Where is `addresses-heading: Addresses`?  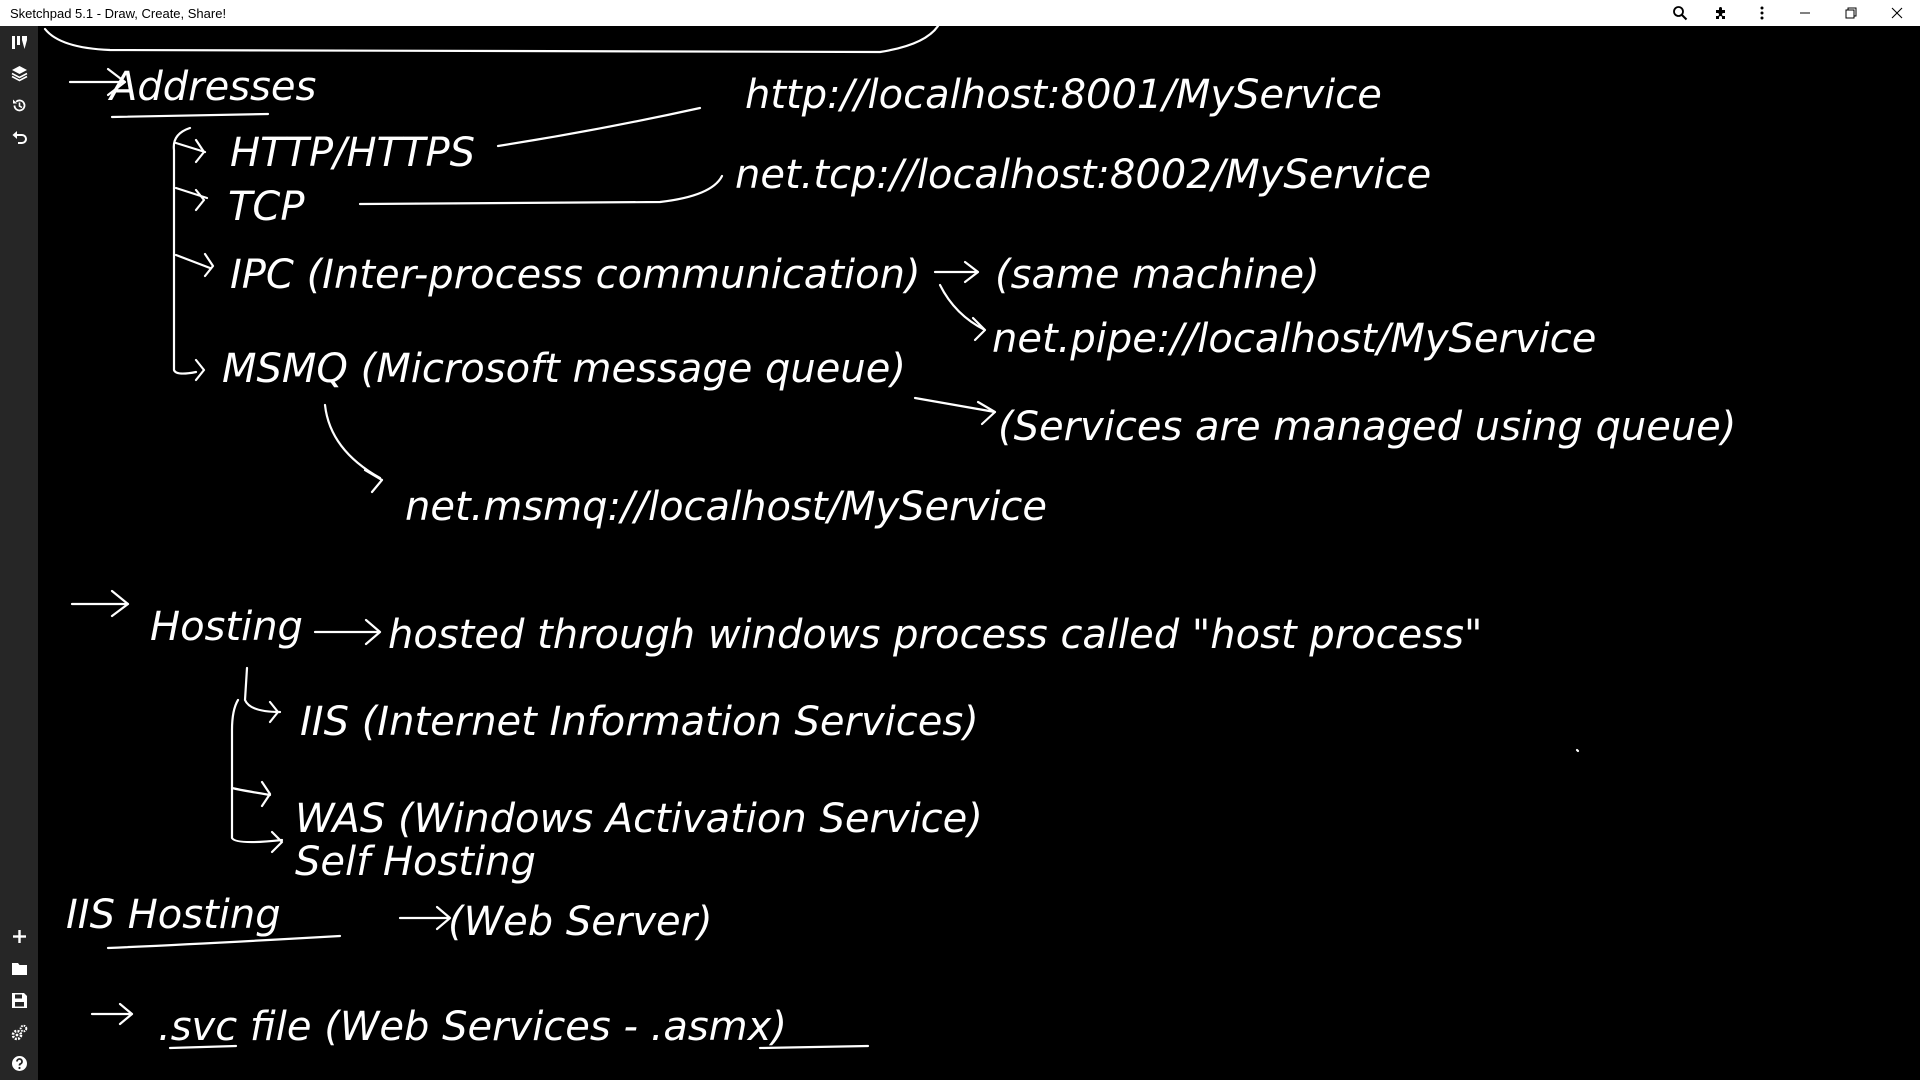 addresses-heading: Addresses is located at coordinates (211, 87).